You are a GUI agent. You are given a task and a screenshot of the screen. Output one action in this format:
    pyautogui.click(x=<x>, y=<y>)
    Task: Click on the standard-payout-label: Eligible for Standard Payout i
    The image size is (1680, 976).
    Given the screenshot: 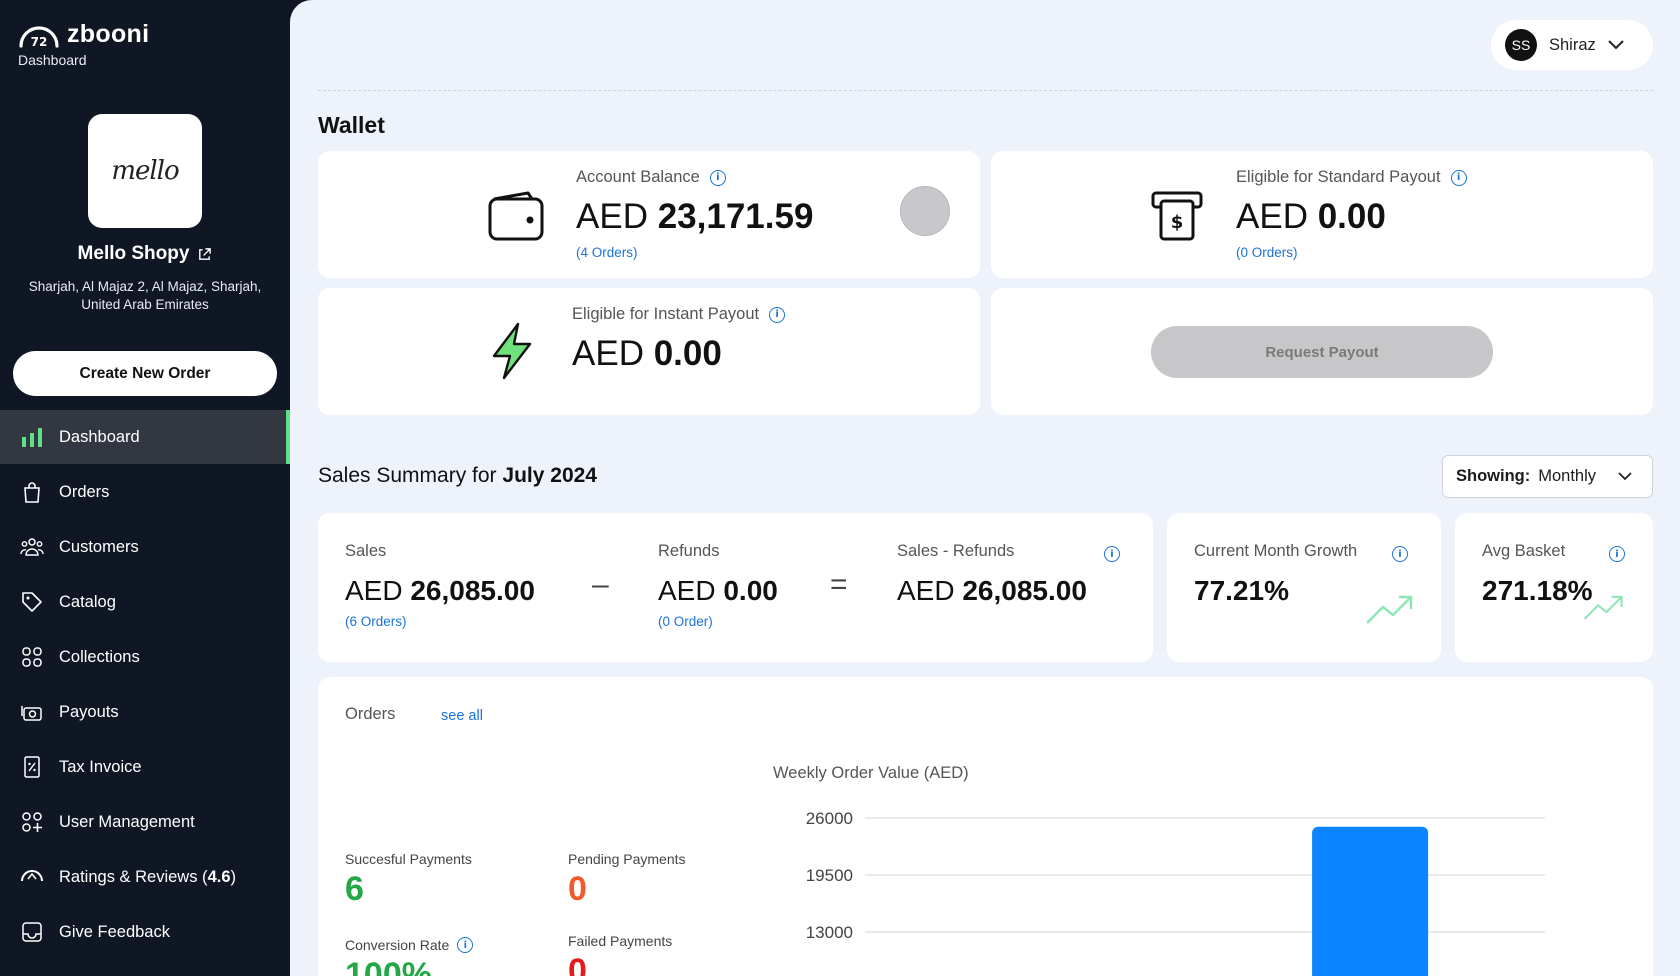 What is the action you would take?
    pyautogui.click(x=1351, y=177)
    